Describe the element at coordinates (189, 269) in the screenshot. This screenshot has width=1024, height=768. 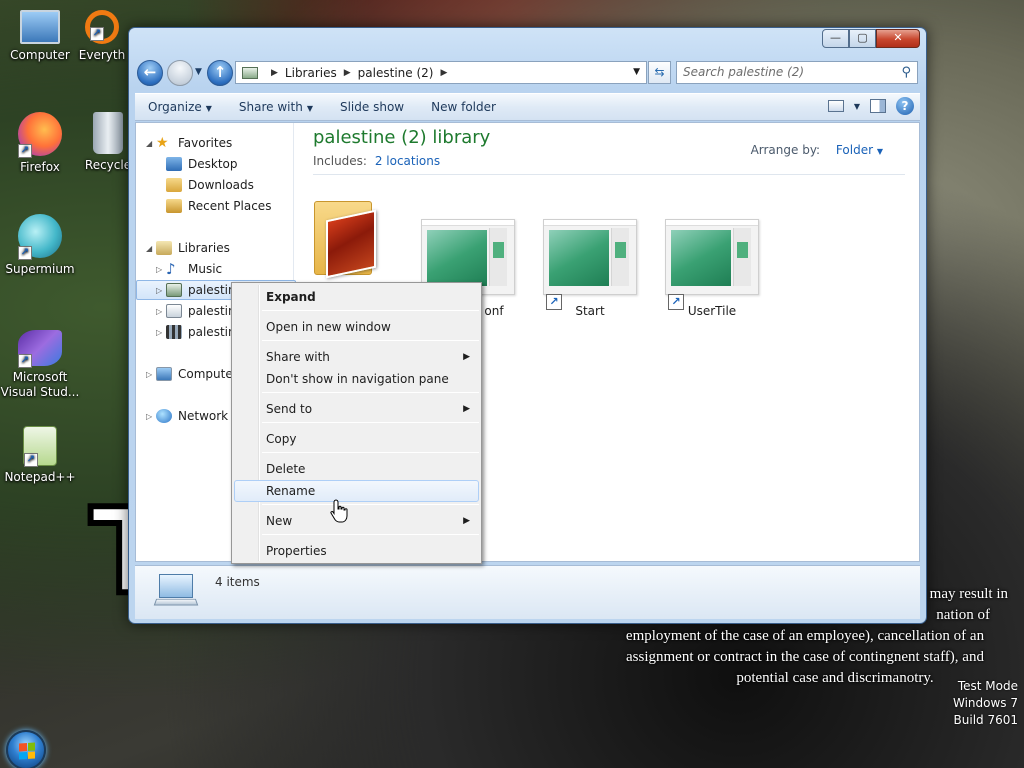
I see `nav-music: ▷ ♪ Music` at that location.